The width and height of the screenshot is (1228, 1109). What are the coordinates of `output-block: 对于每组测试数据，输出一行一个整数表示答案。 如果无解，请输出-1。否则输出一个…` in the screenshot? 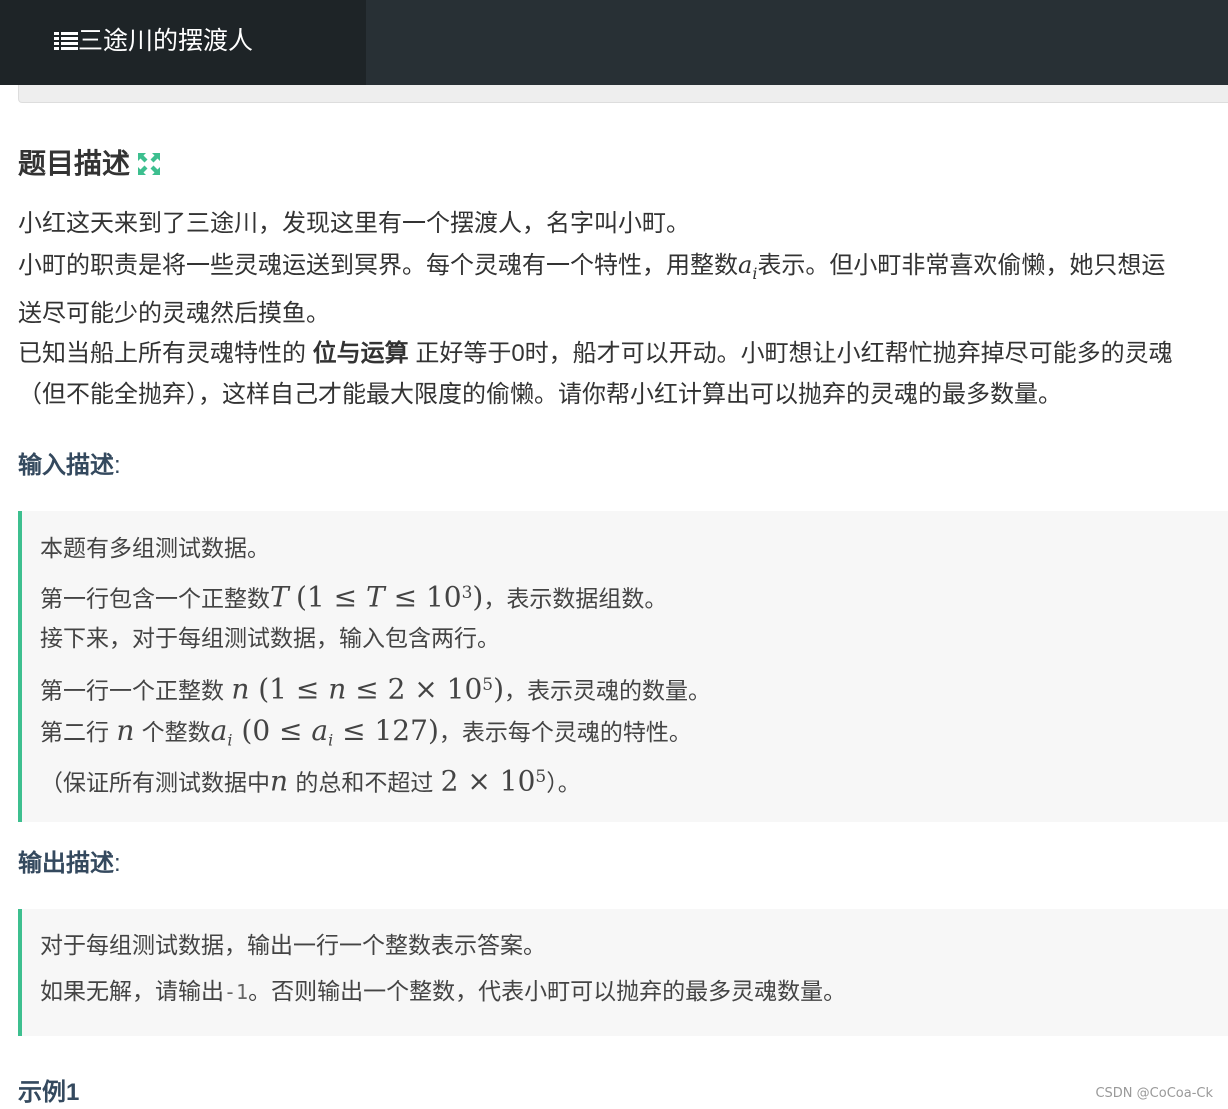 It's located at (623, 972).